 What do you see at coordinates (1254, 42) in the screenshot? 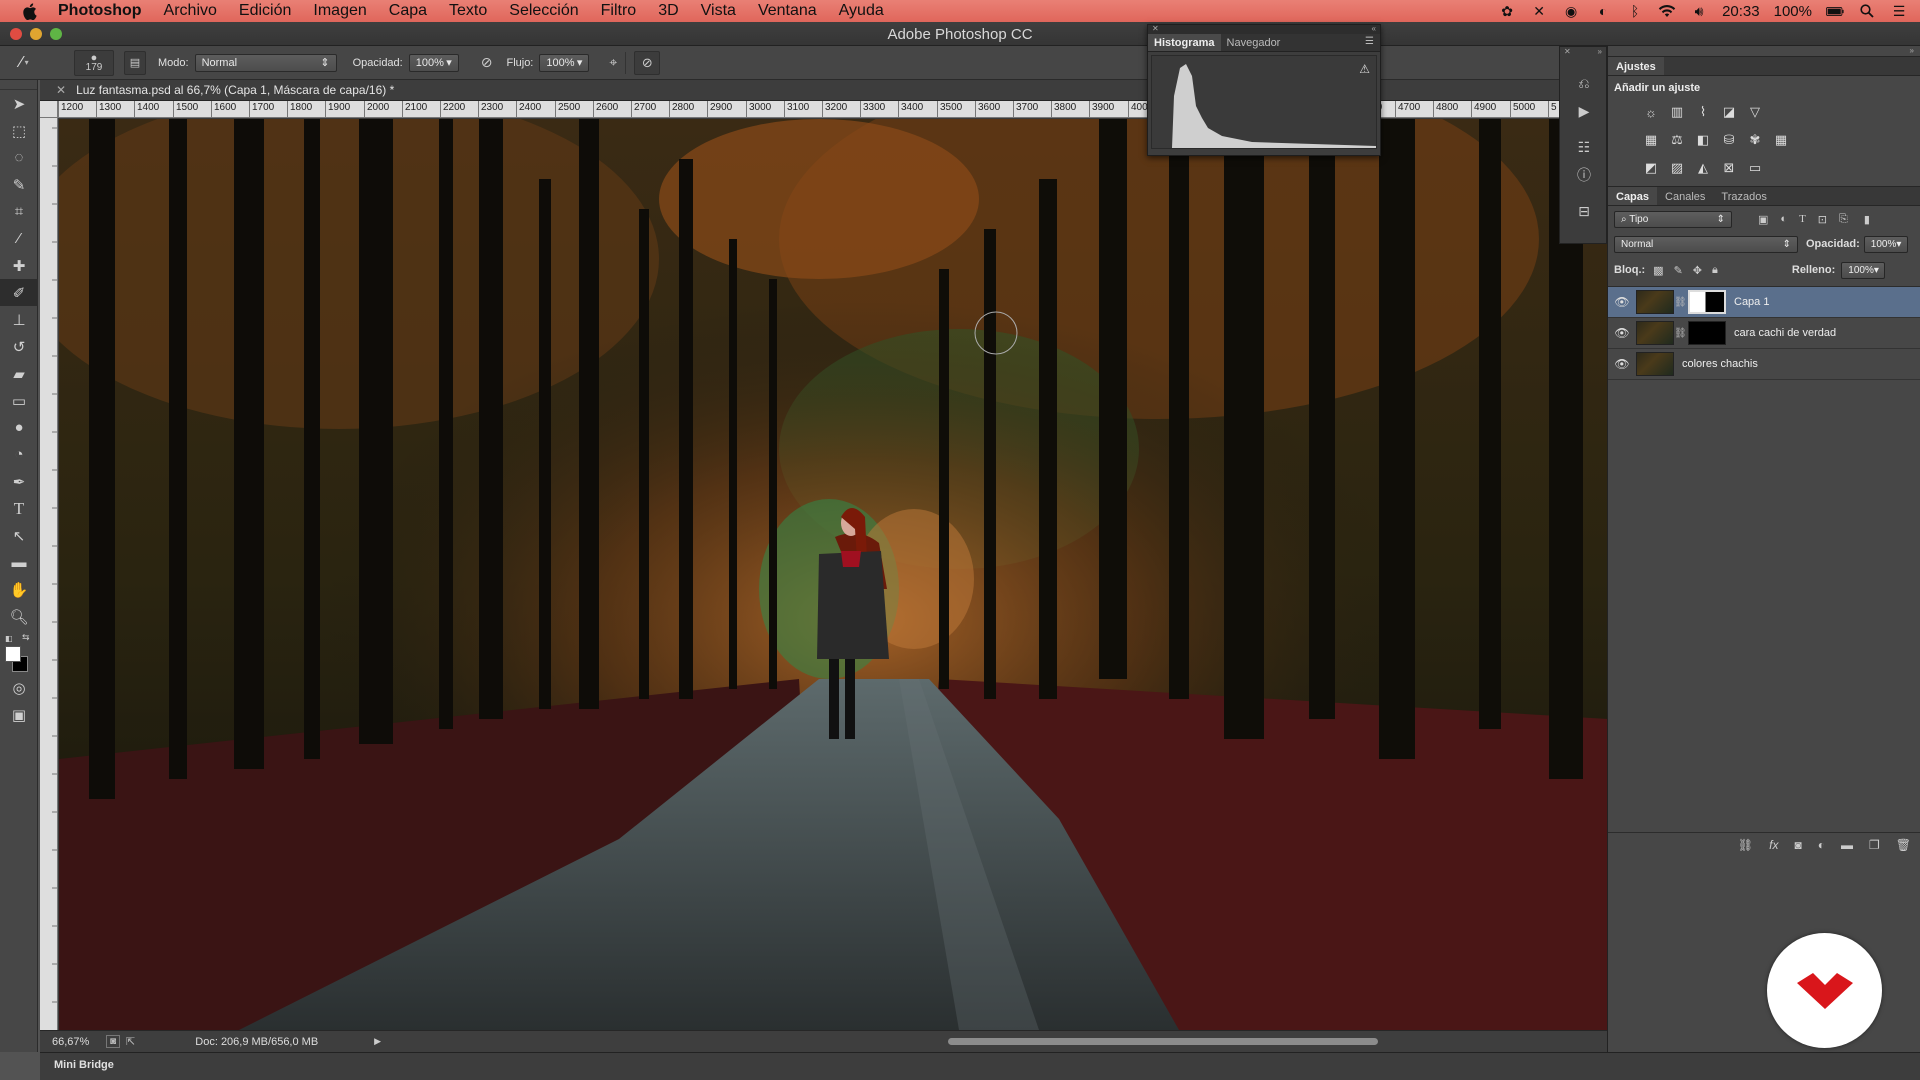
I see `tab-navegador: Navegador` at bounding box center [1254, 42].